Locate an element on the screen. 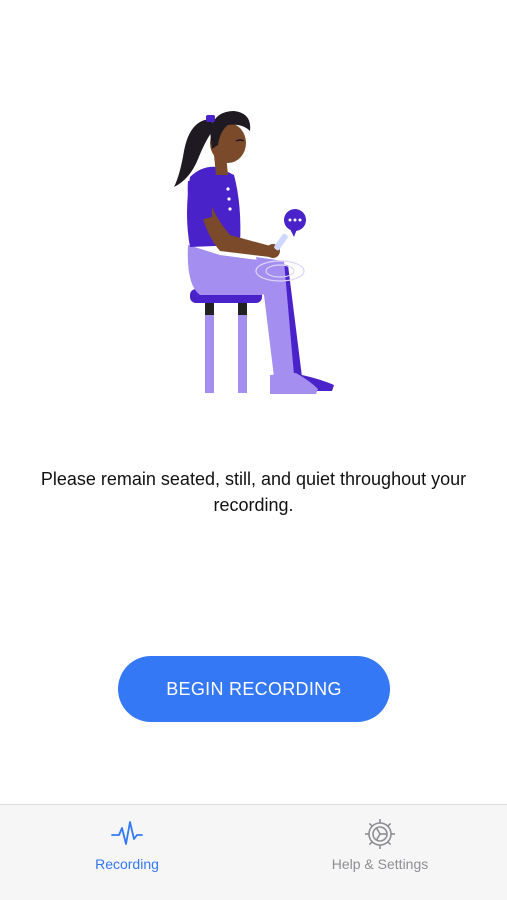 The width and height of the screenshot is (507, 900). tab-recording-label: Recording is located at coordinates (127, 864).